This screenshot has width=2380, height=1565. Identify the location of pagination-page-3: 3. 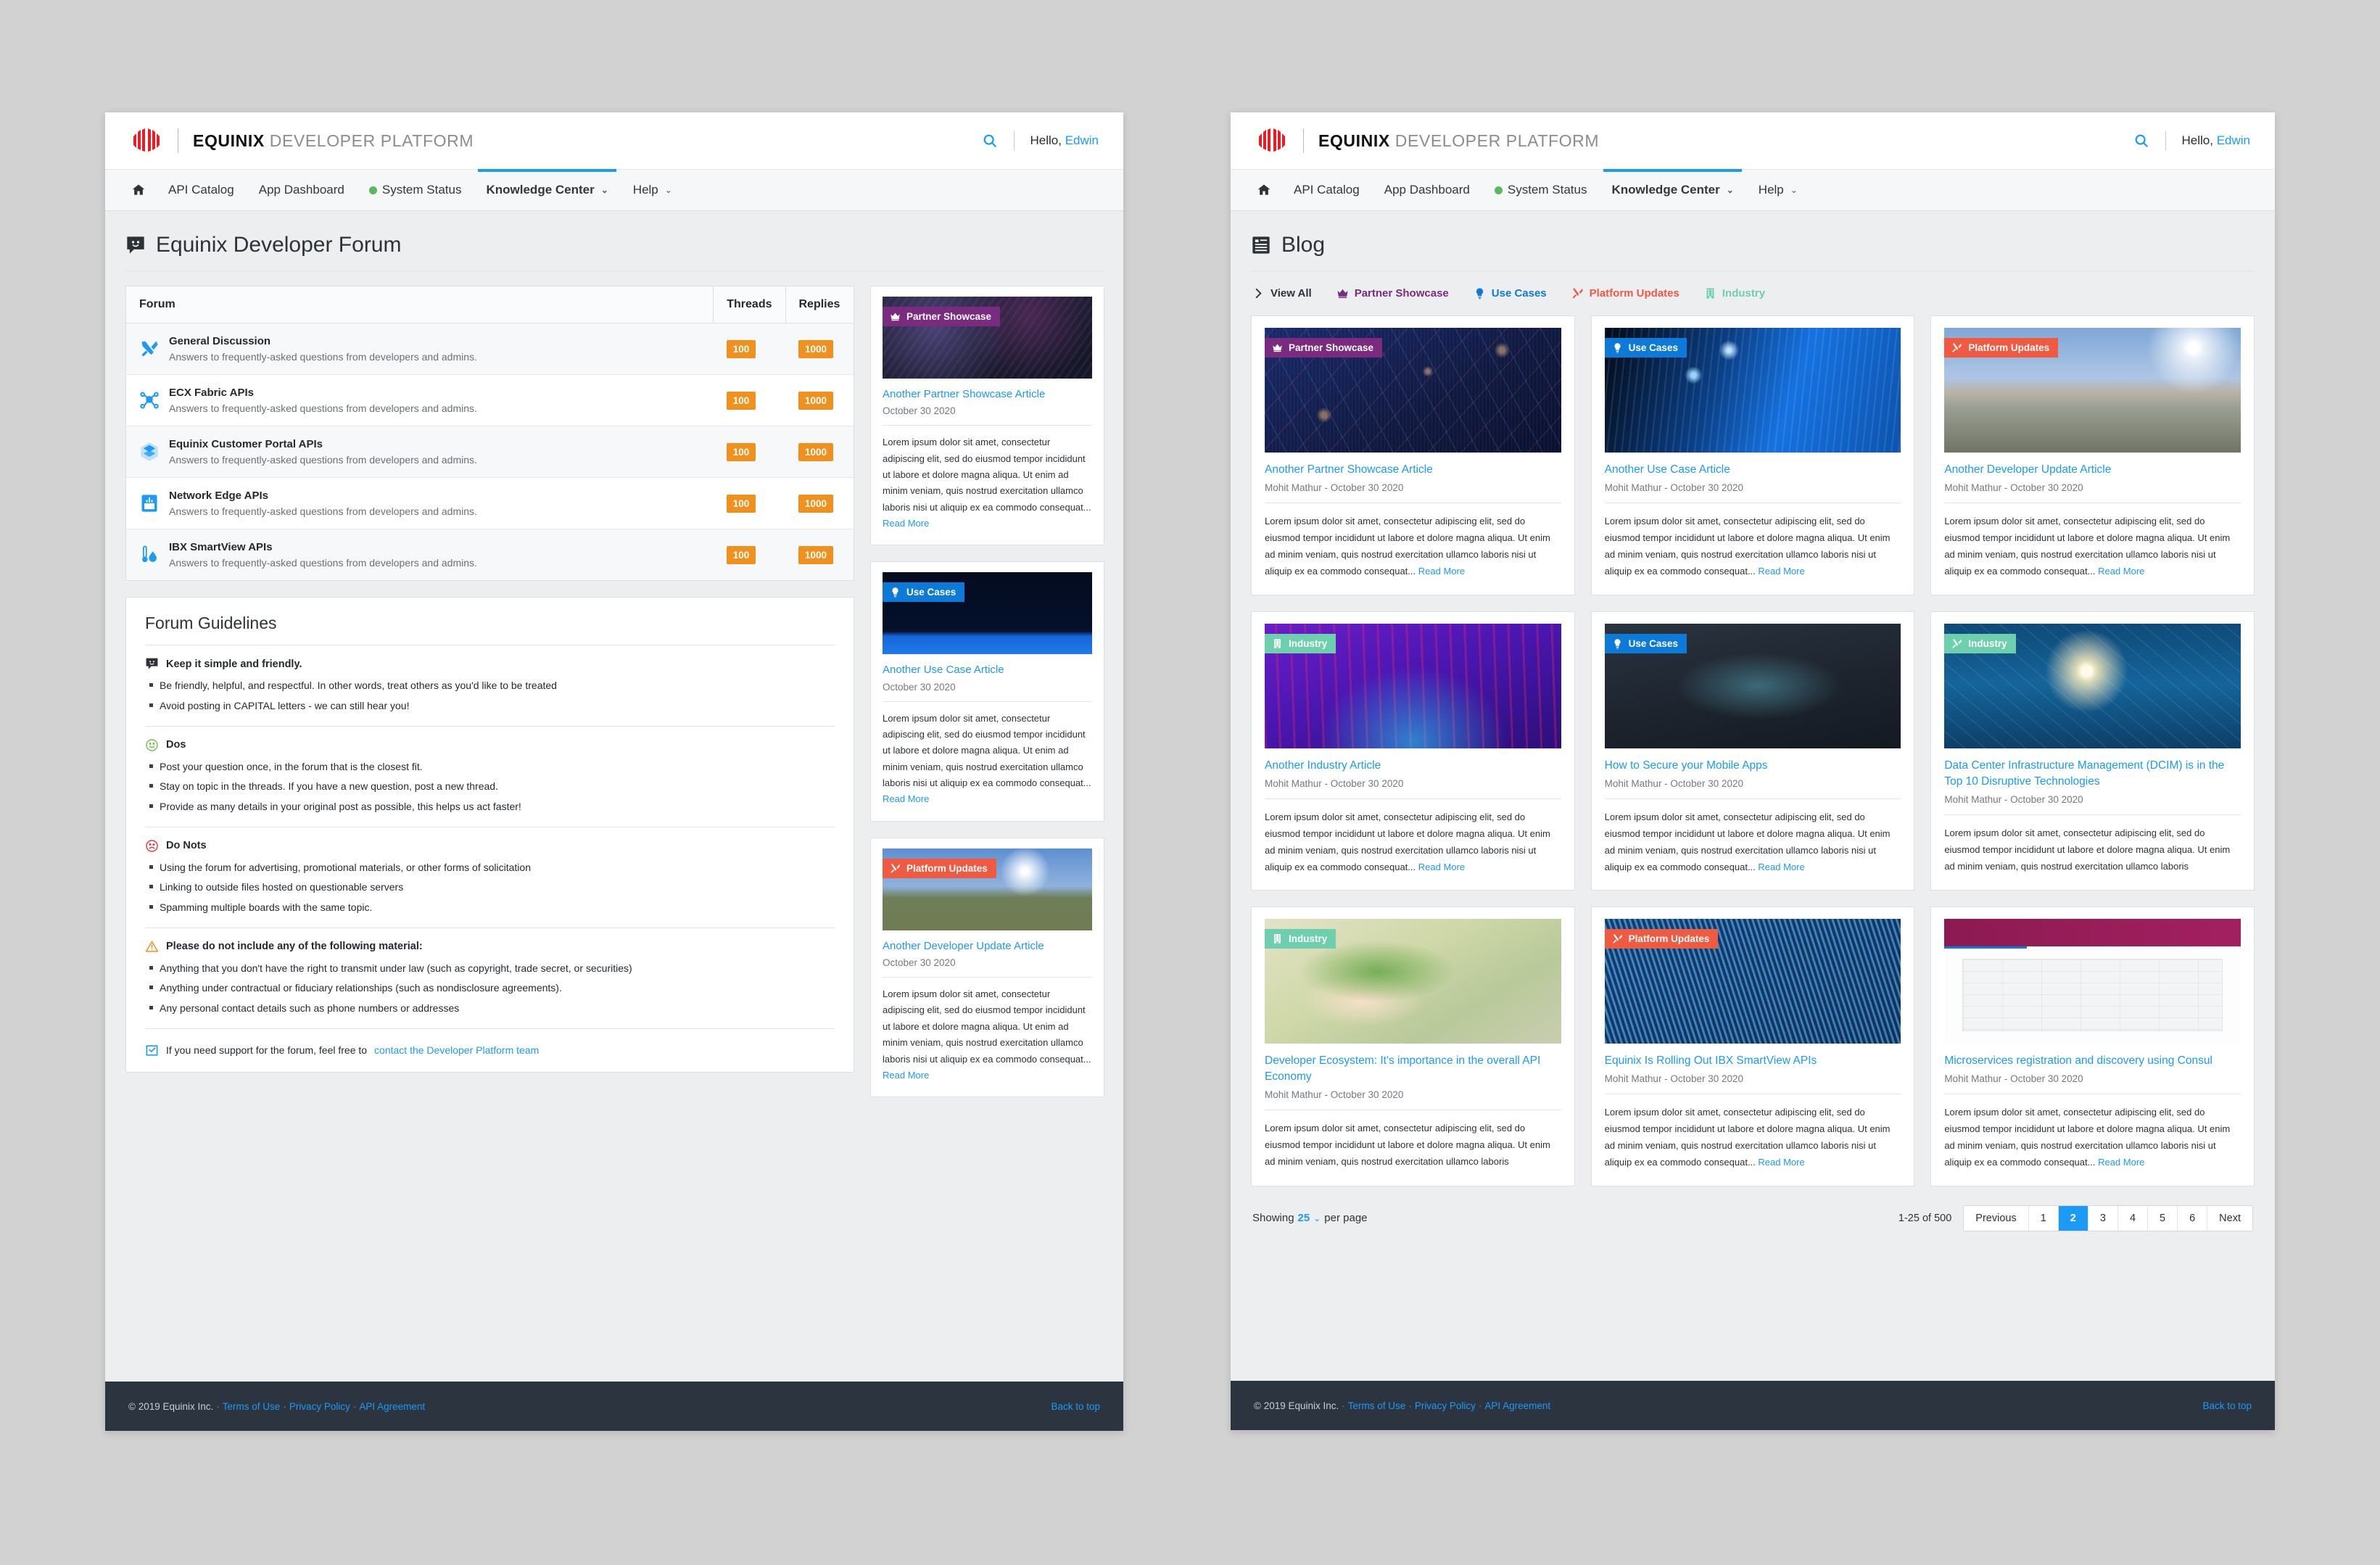
(2103, 1218).